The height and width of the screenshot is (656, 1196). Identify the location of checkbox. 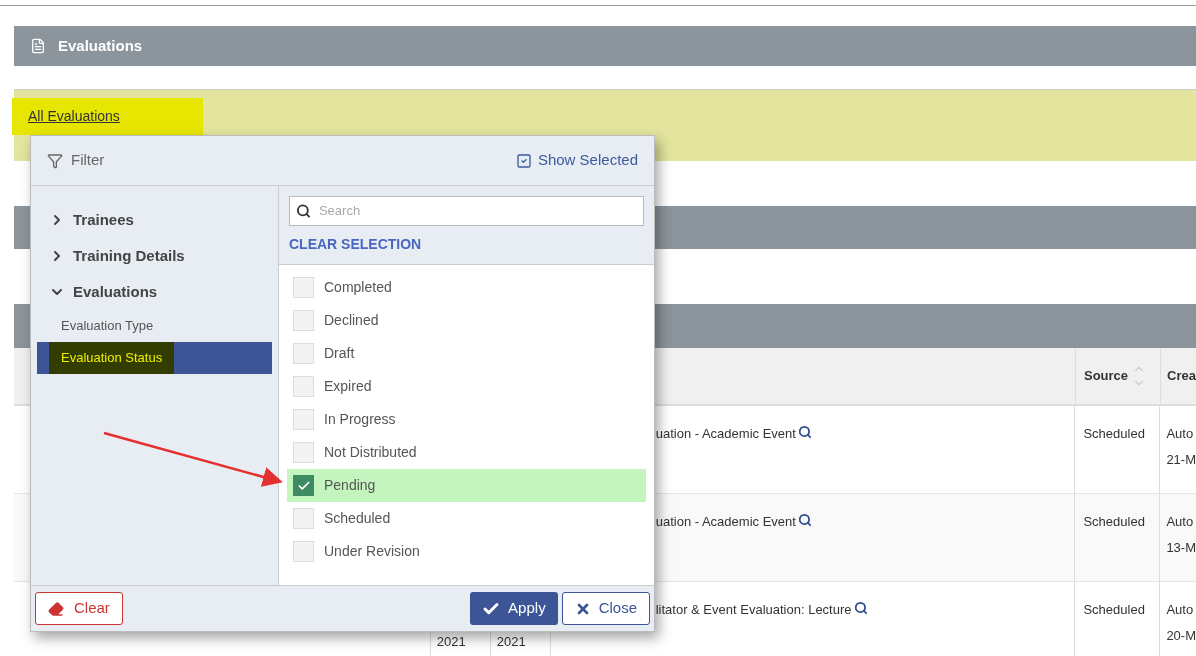
(303, 485).